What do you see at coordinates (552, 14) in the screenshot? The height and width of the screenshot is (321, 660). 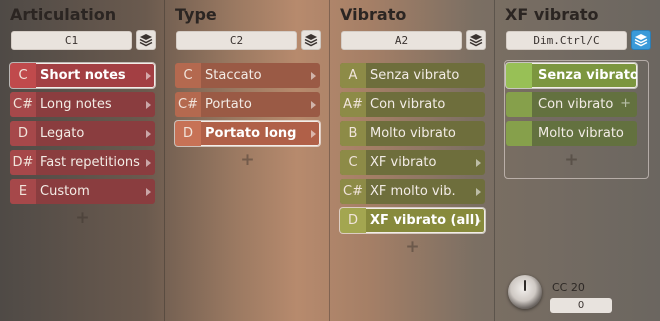 I see `column-title: XF vibrato` at bounding box center [552, 14].